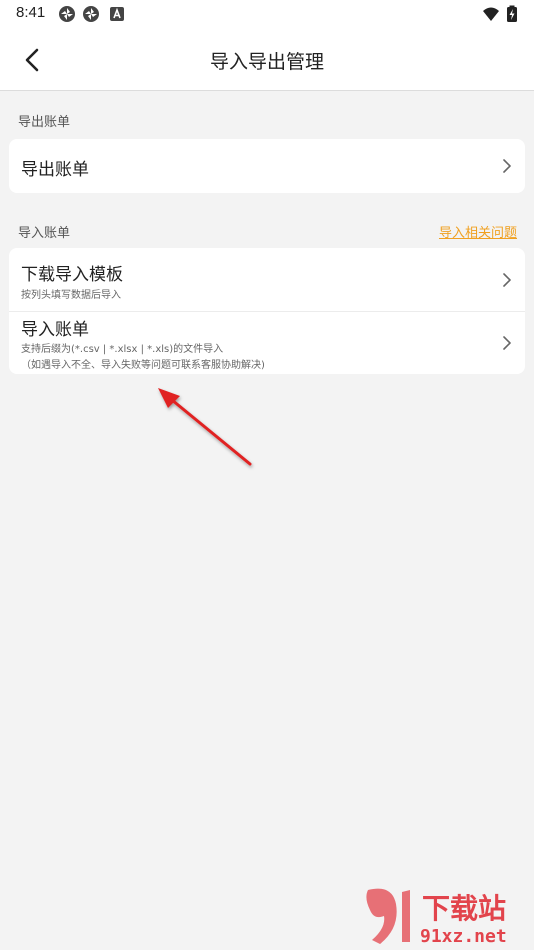 The image size is (534, 950). I want to click on status-time: 8:41, so click(31, 12).